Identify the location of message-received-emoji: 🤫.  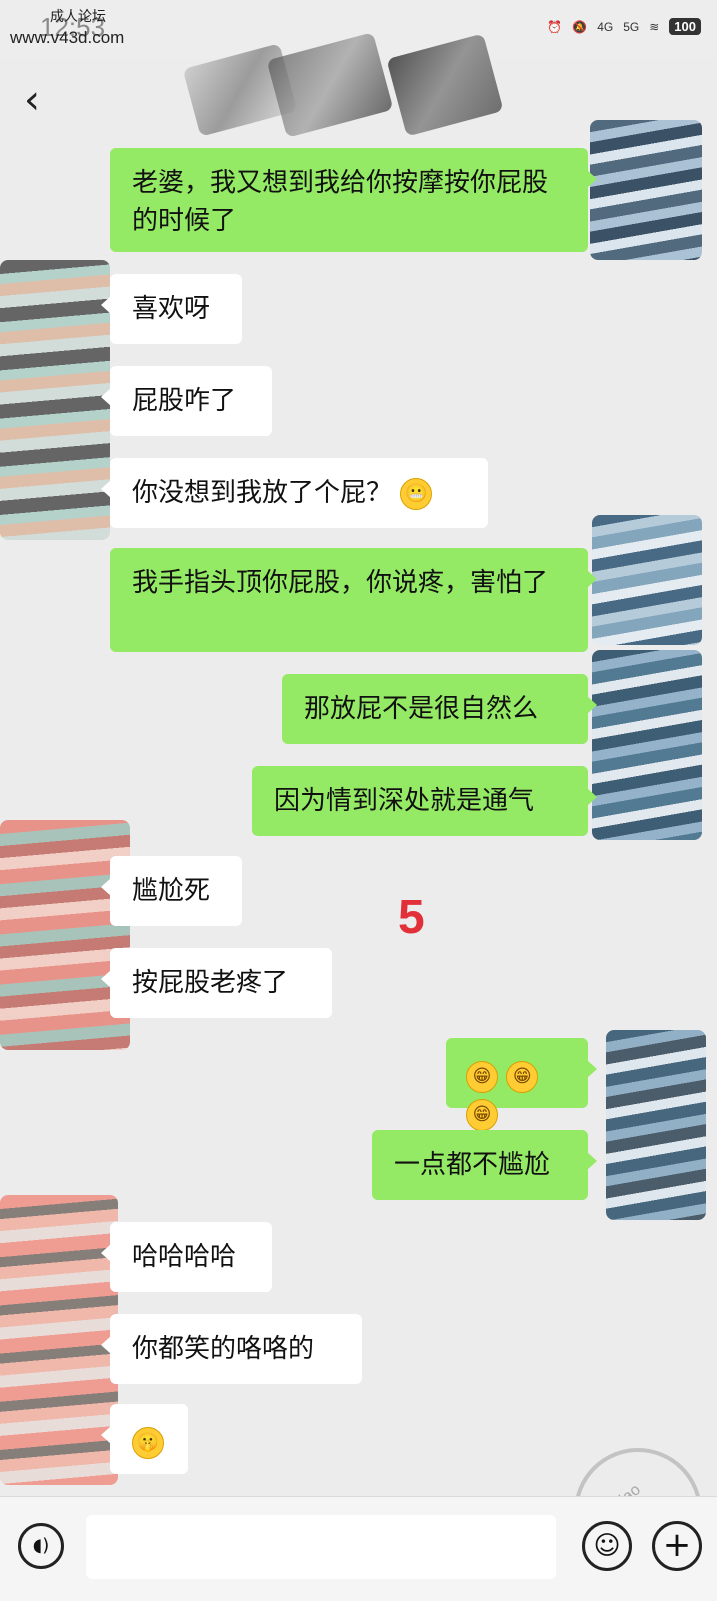
(144, 1439).